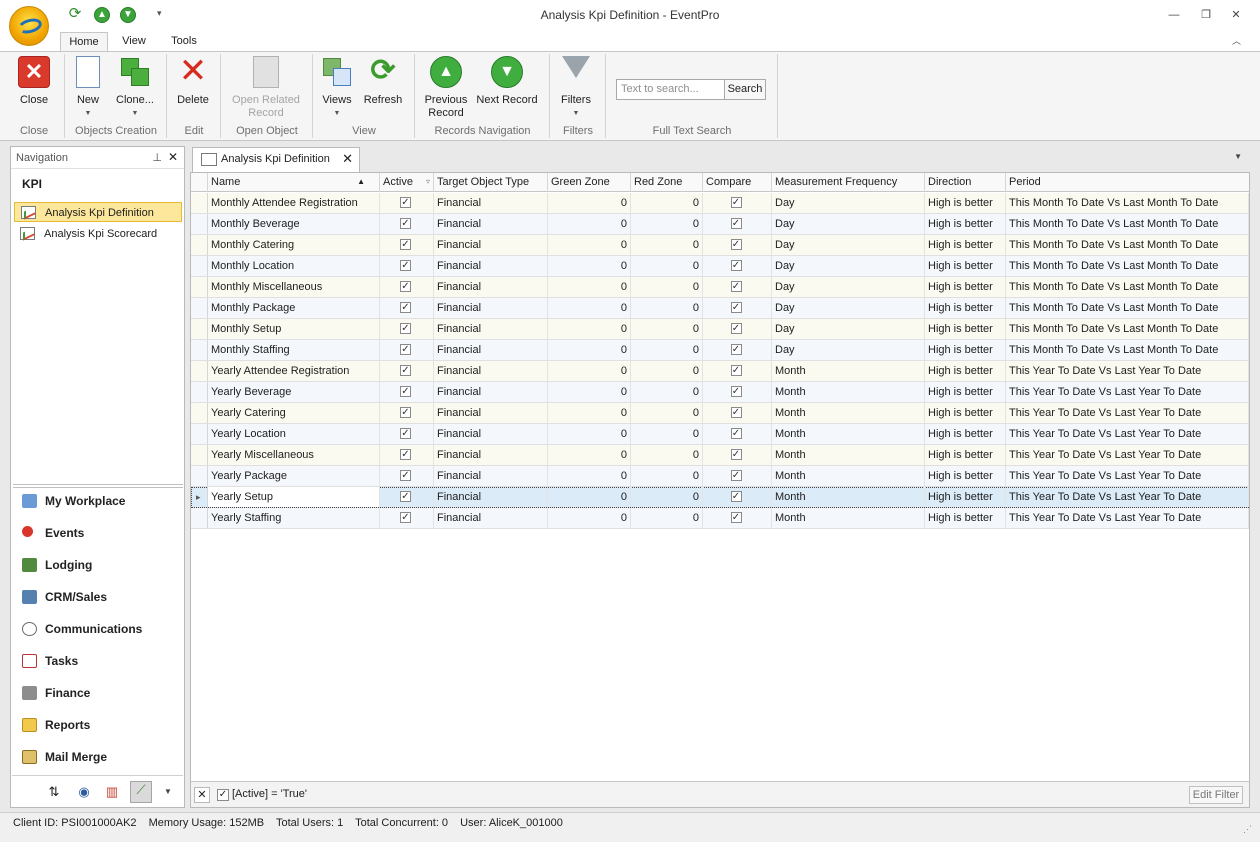  What do you see at coordinates (99, 565) in the screenshot?
I see `module-lodging: Lodging` at bounding box center [99, 565].